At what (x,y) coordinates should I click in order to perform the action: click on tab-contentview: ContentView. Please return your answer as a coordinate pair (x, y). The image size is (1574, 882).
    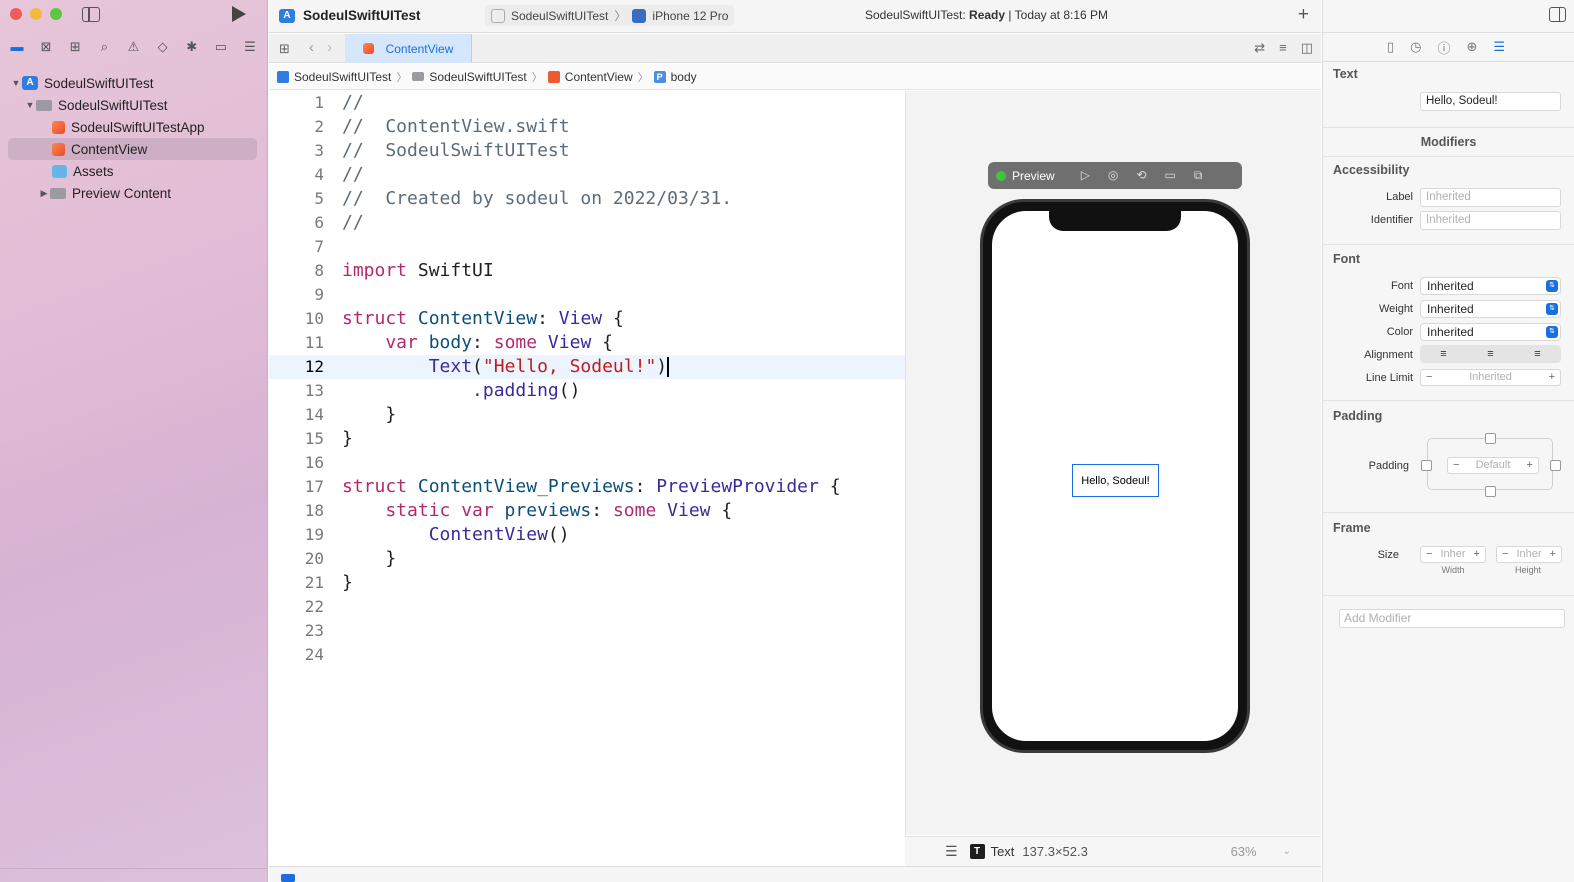
    Looking at the image, I should click on (408, 48).